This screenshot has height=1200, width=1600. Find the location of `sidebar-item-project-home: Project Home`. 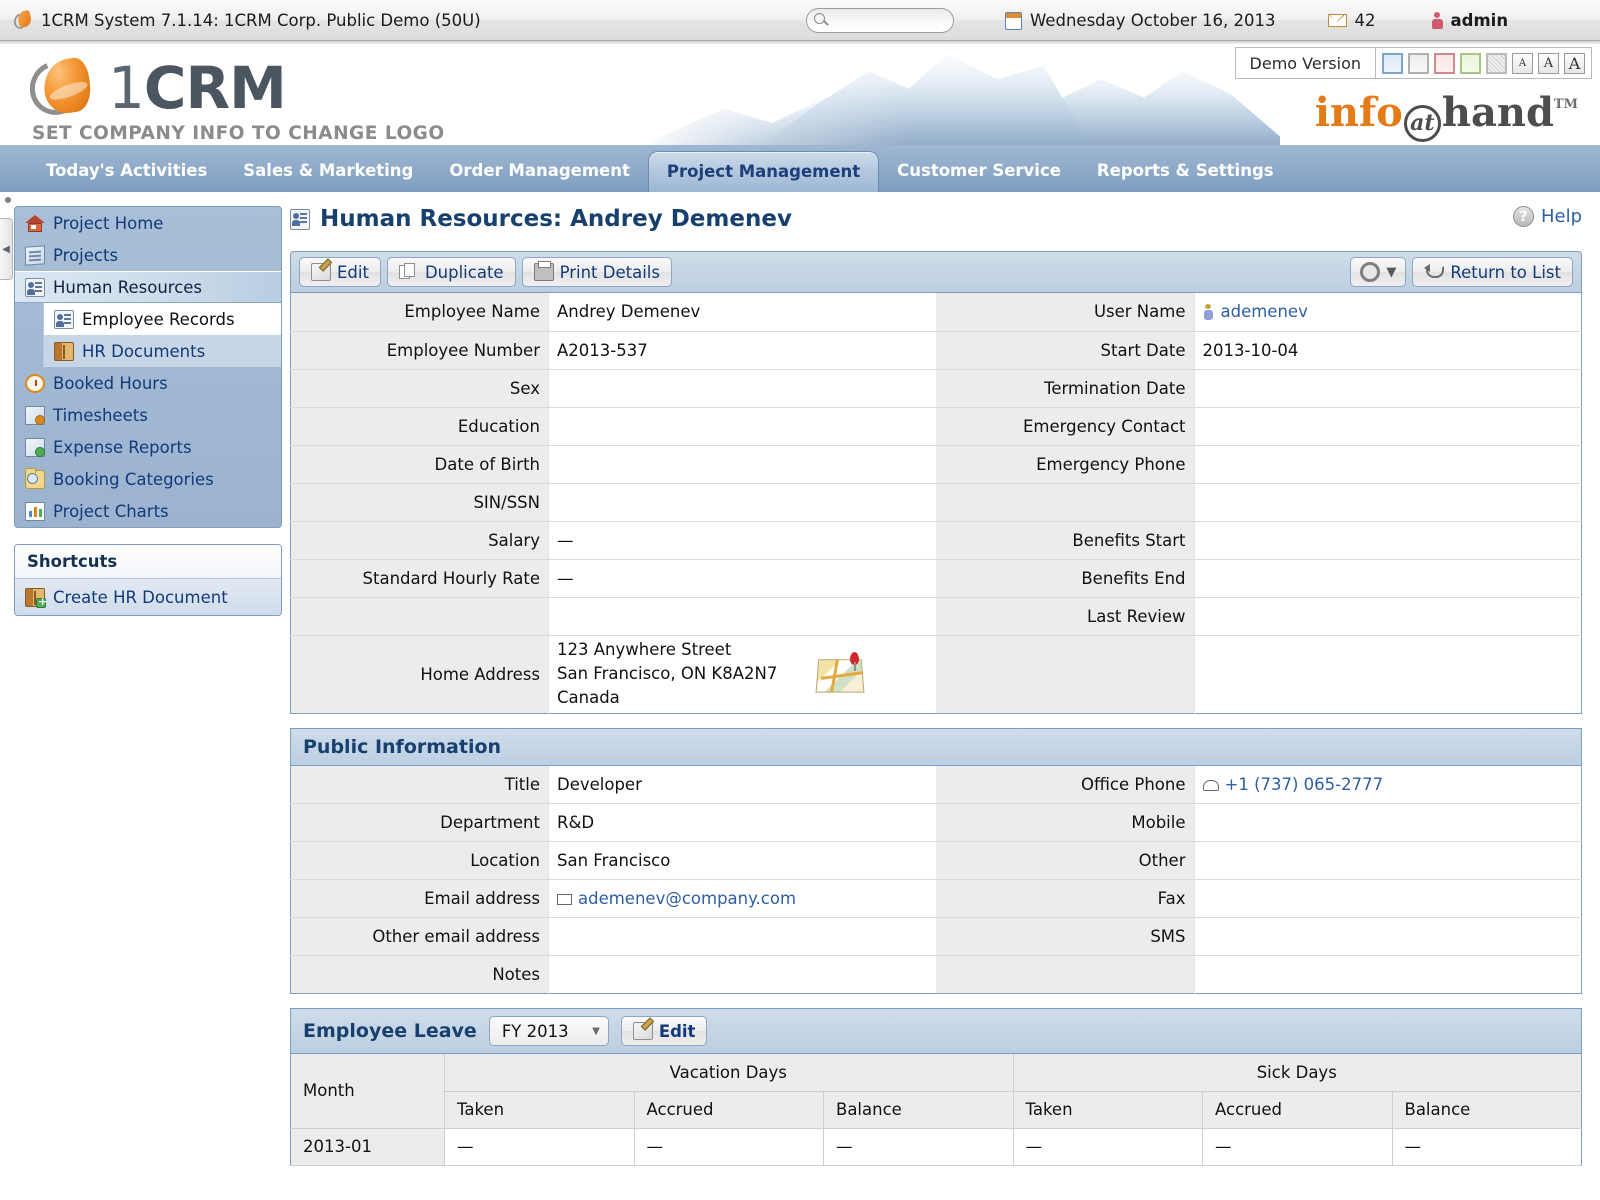

sidebar-item-project-home: Project Home is located at coordinates (148, 223).